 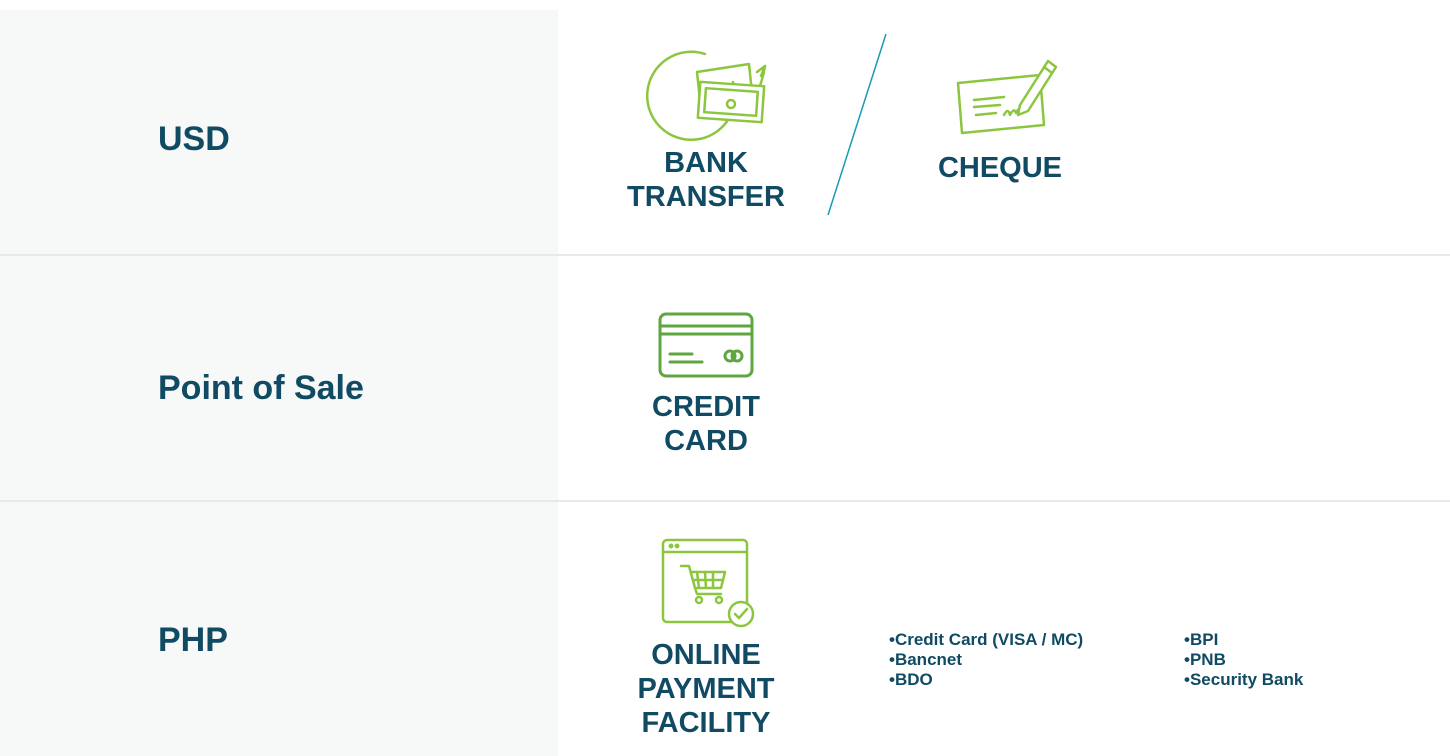 I want to click on cheque-icon, so click(x=1007, y=97).